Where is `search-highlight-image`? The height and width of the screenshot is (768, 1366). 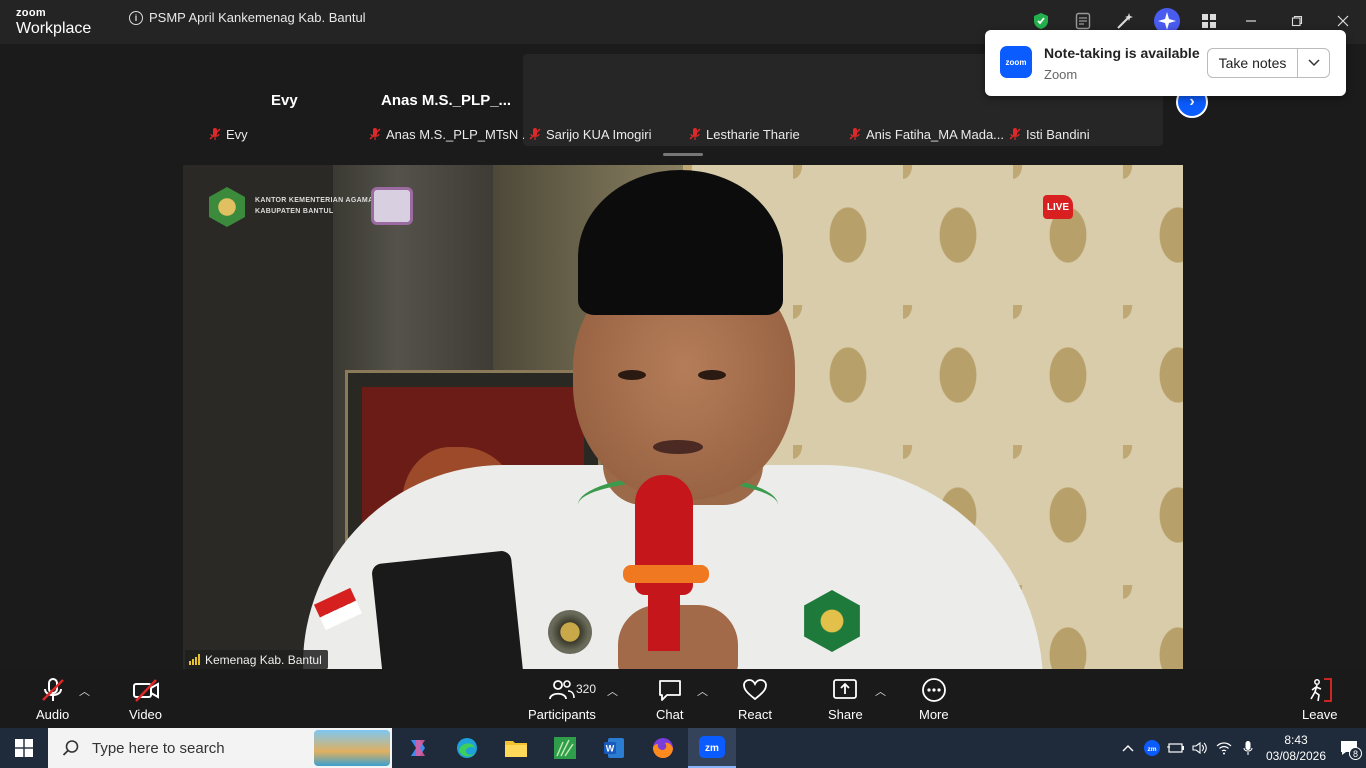
search-highlight-image is located at coordinates (352, 748).